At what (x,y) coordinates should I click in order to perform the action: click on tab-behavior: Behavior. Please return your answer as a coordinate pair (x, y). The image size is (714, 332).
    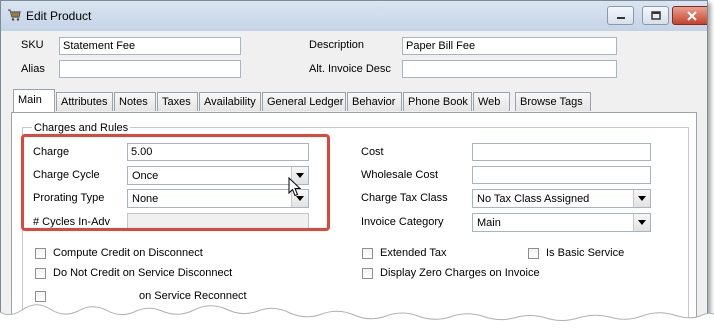
    Looking at the image, I should click on (374, 101).